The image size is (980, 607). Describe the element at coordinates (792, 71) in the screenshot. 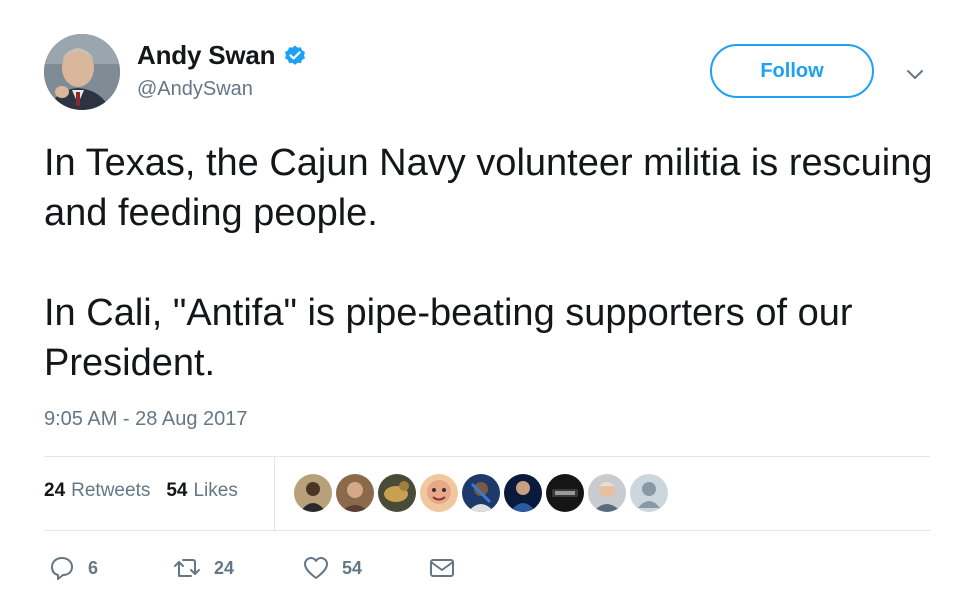

I see `follow-button: Follow` at that location.